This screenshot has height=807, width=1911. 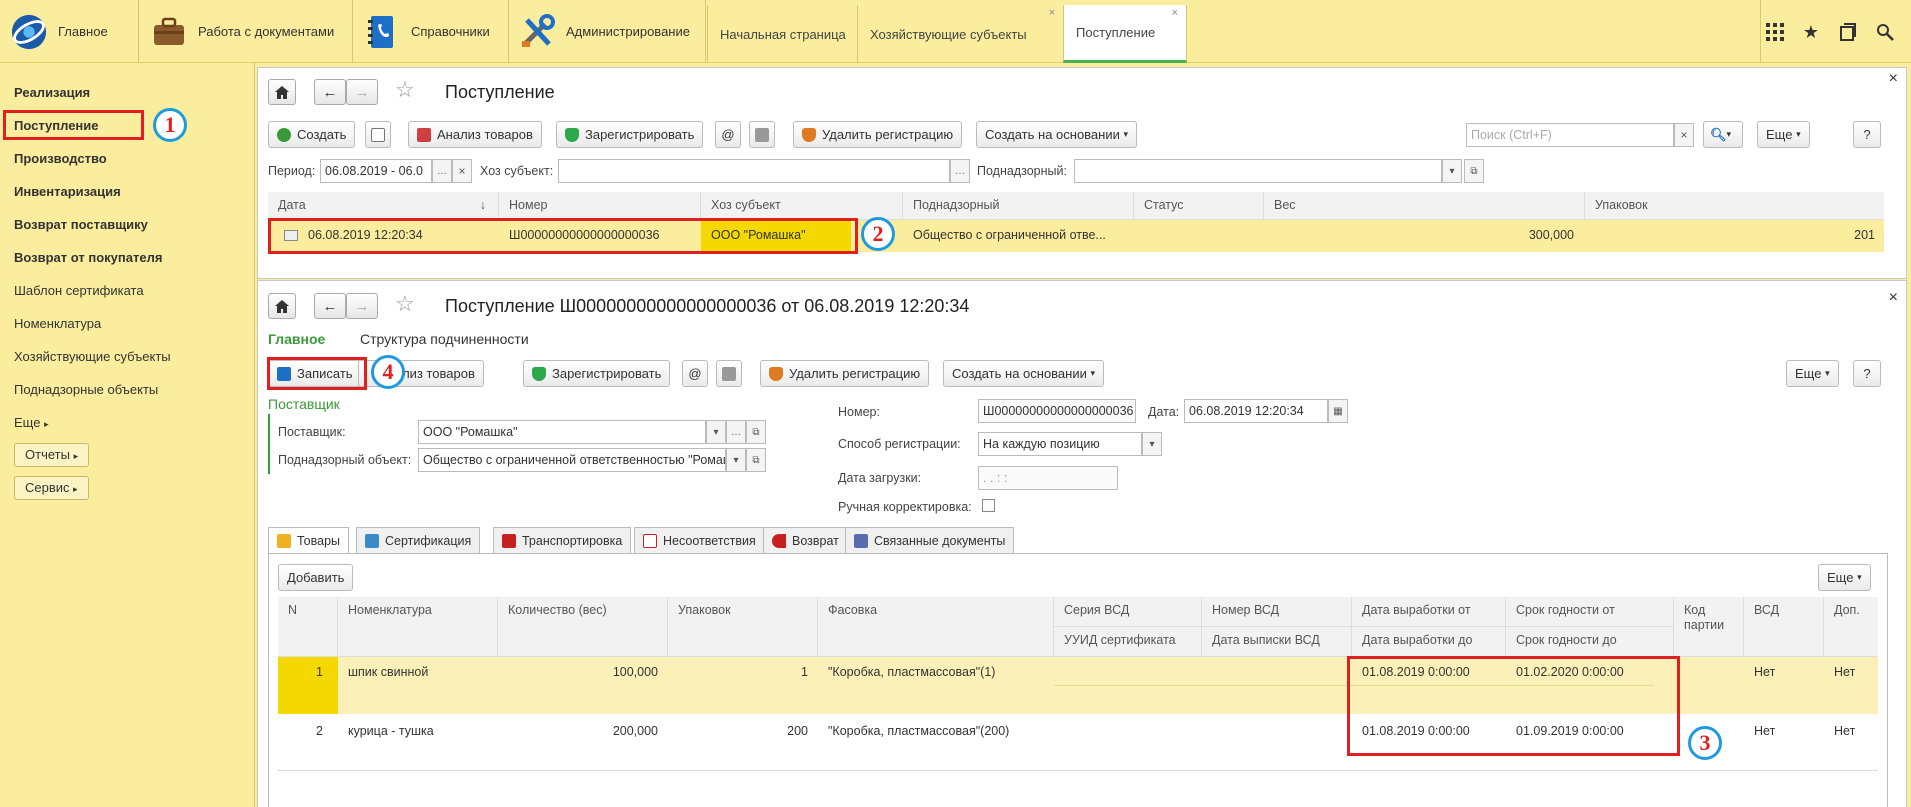 What do you see at coordinates (1277, 642) in the screenshot?
I see `column-vsd-issue-date: Дата выписки ВСД` at bounding box center [1277, 642].